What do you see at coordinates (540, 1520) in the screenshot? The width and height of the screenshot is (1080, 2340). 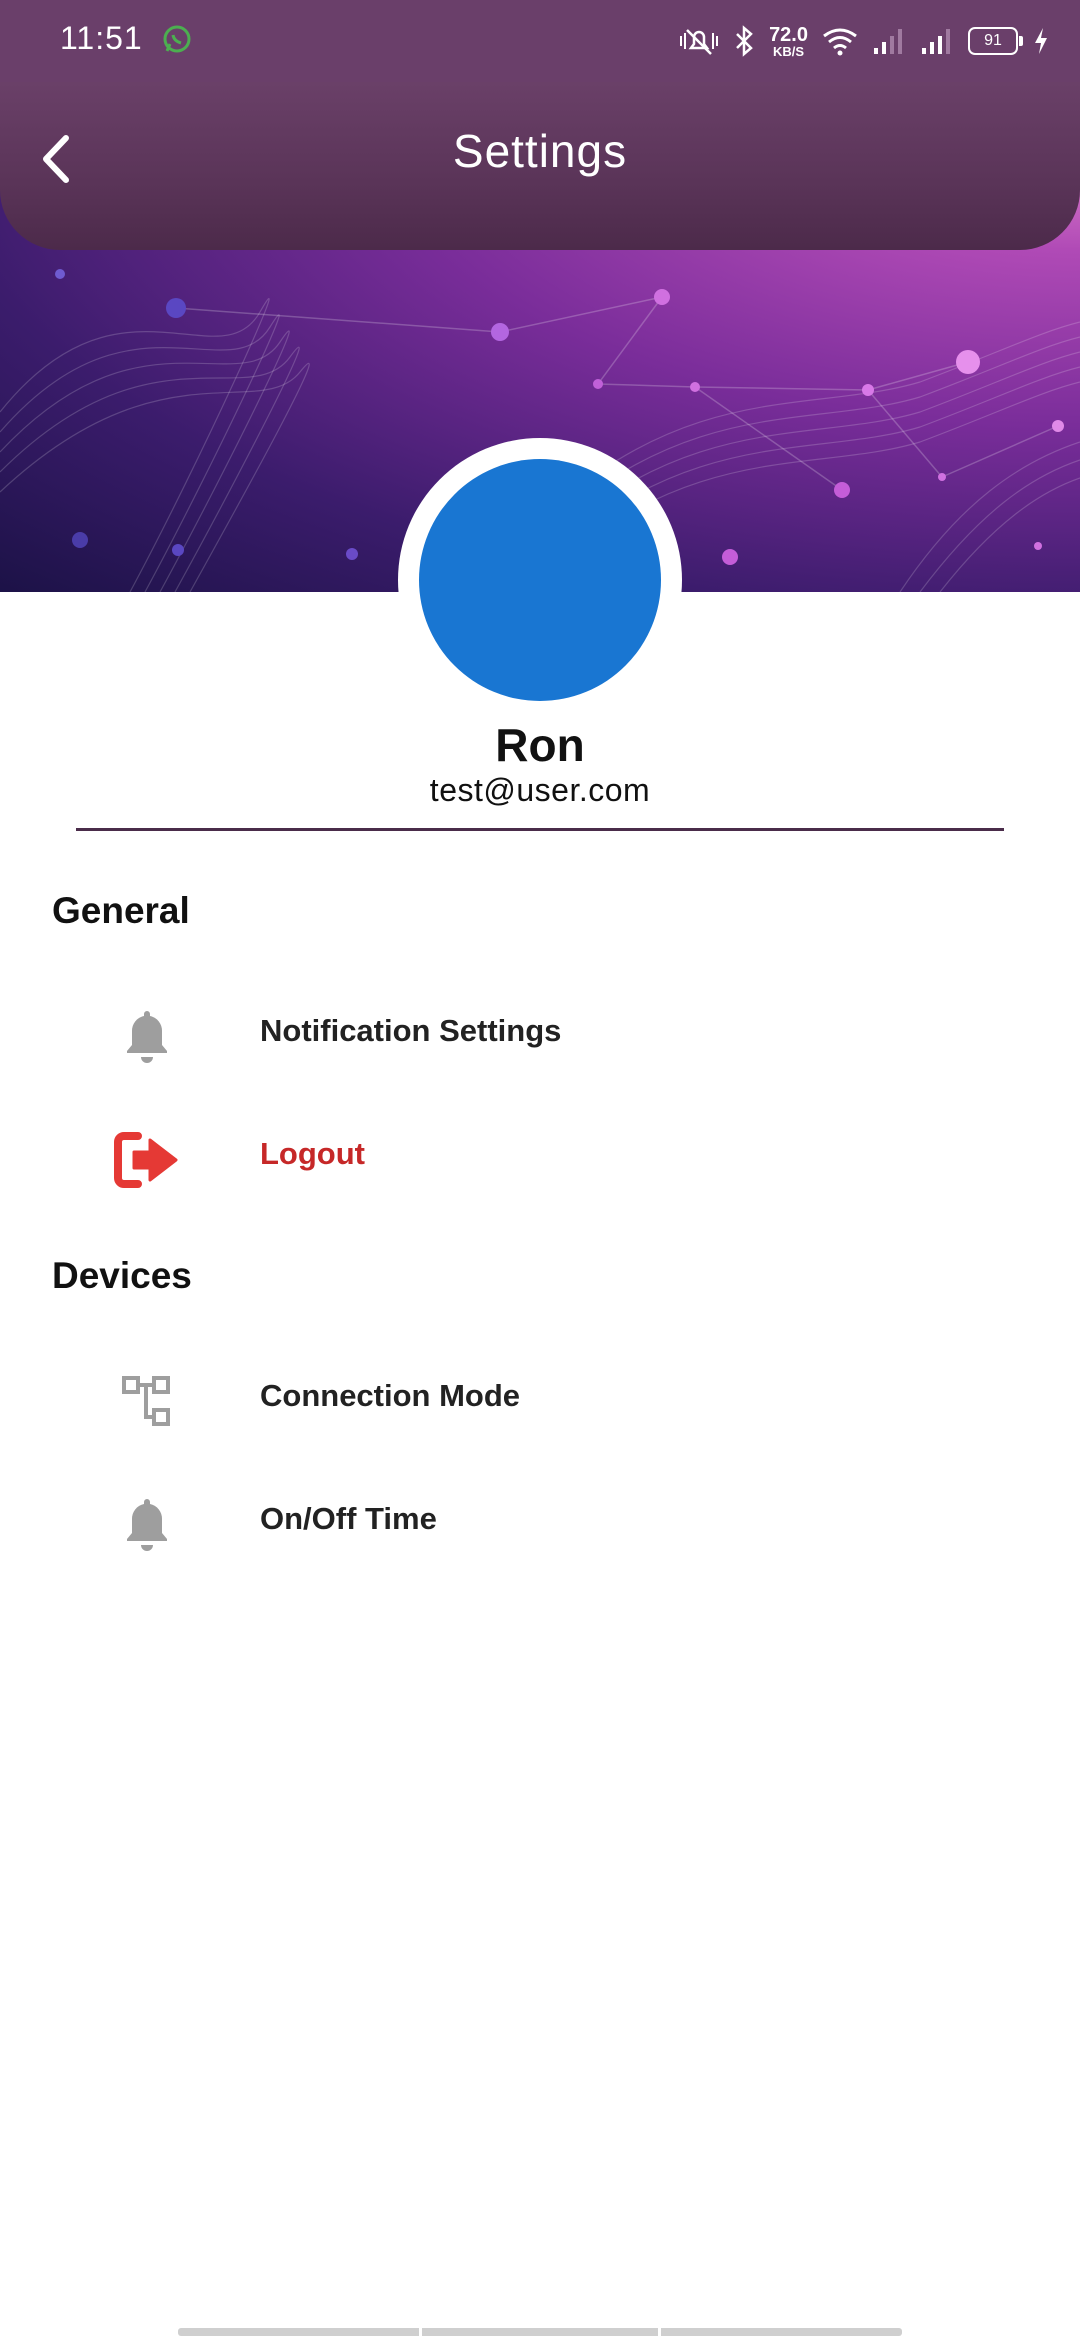 I see `menu-item-on-off-time: On/Off Time` at bounding box center [540, 1520].